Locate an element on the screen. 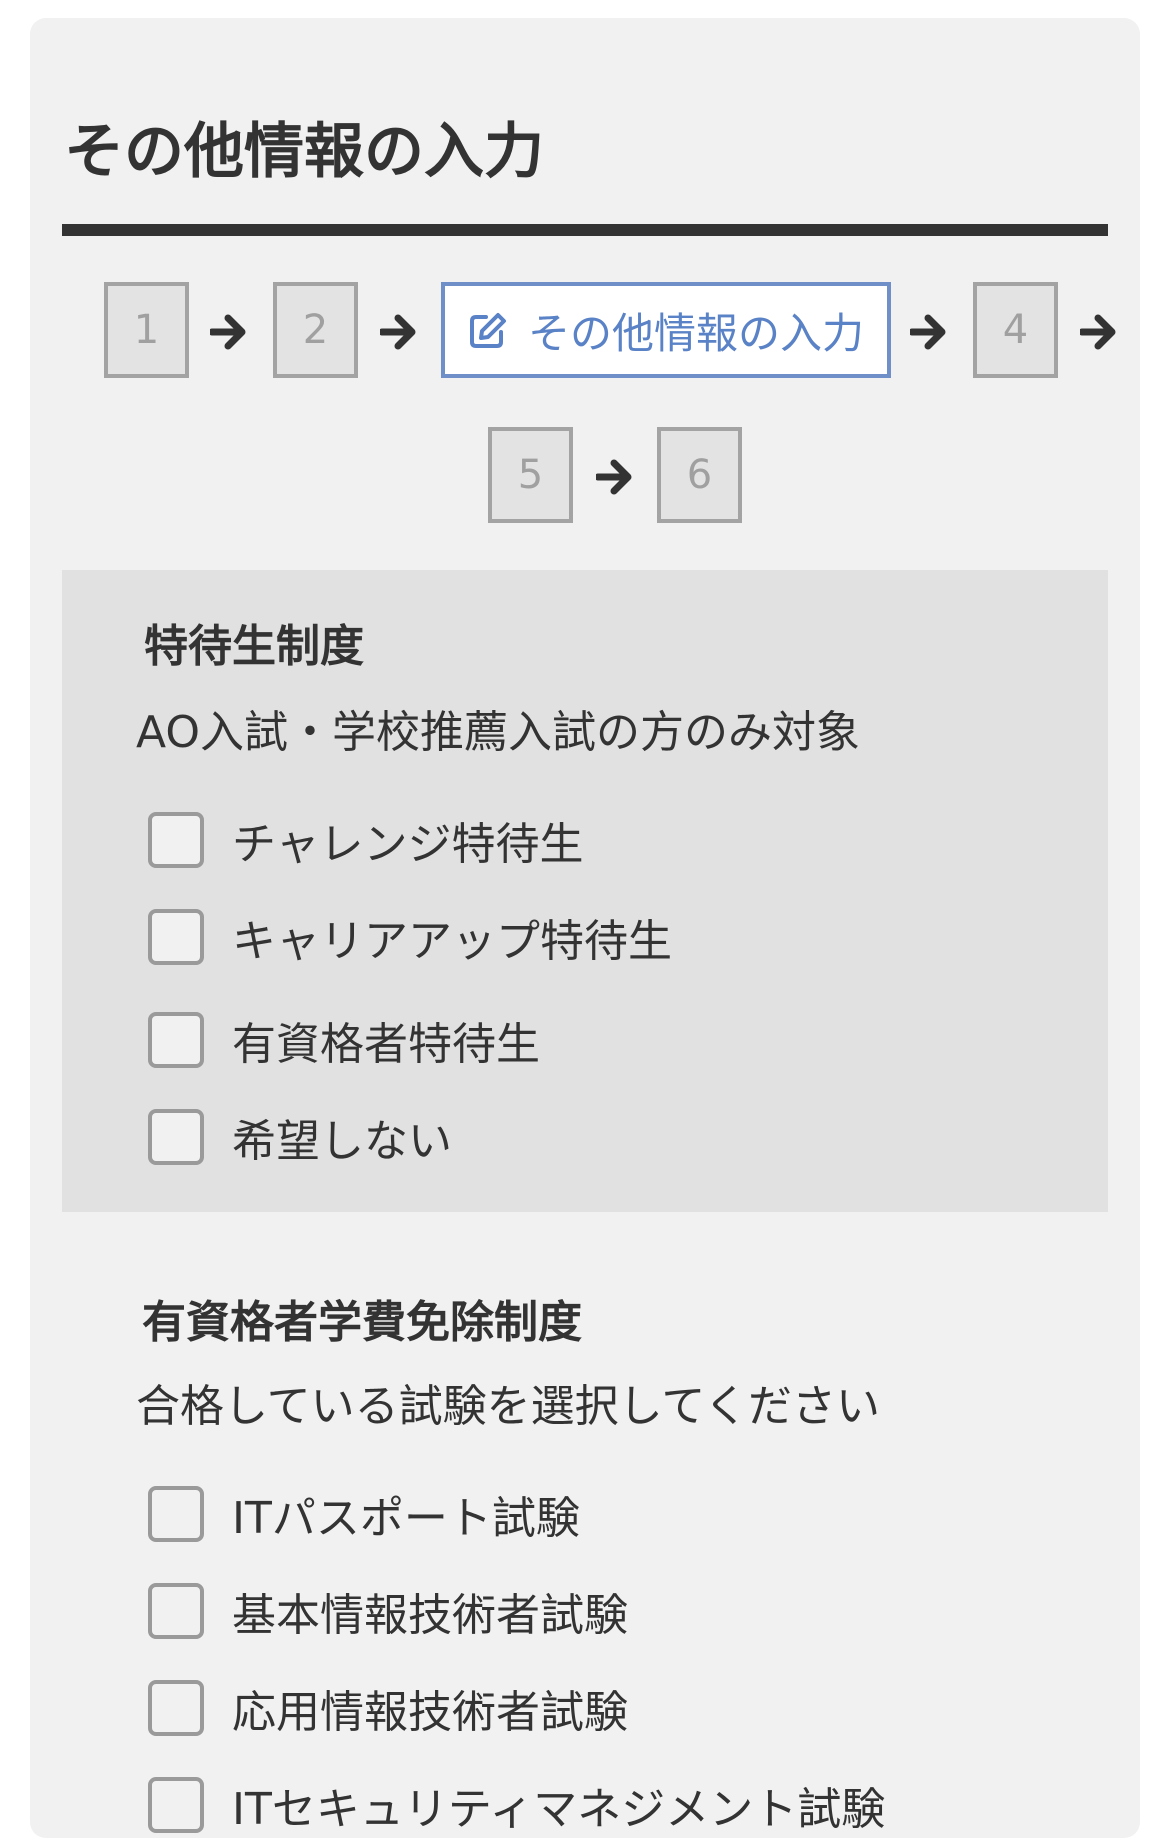 The width and height of the screenshot is (1170, 1838). step-3-current: その他情報の入力 is located at coordinates (666, 330).